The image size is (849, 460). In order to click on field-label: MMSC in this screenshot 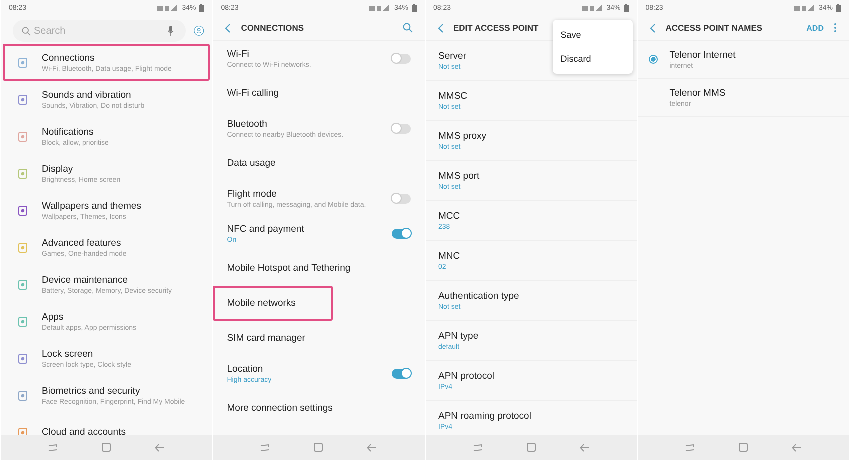, I will do `click(453, 96)`.